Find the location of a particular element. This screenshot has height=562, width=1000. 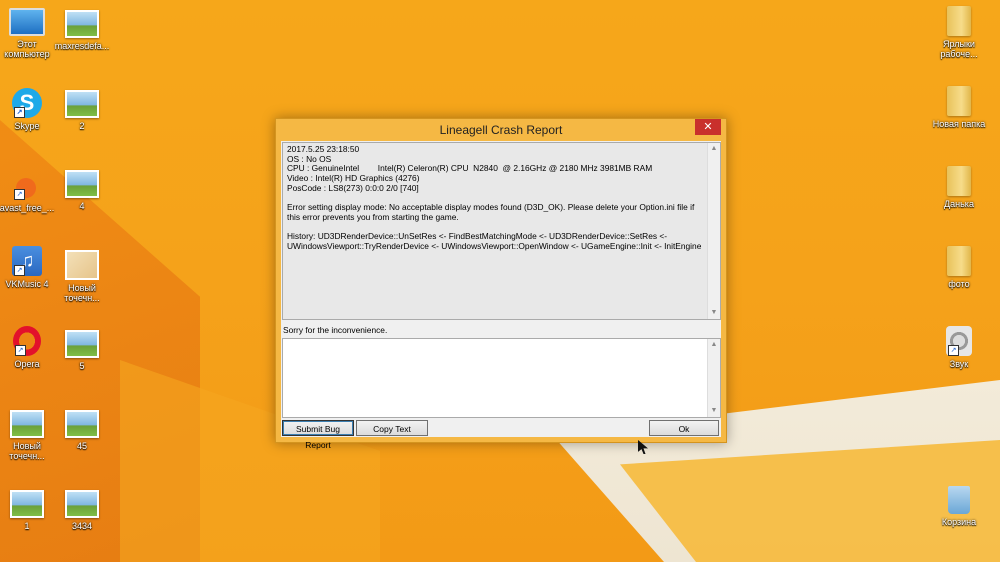

desktop-icon-label: Новая папка is located at coordinates (959, 124).